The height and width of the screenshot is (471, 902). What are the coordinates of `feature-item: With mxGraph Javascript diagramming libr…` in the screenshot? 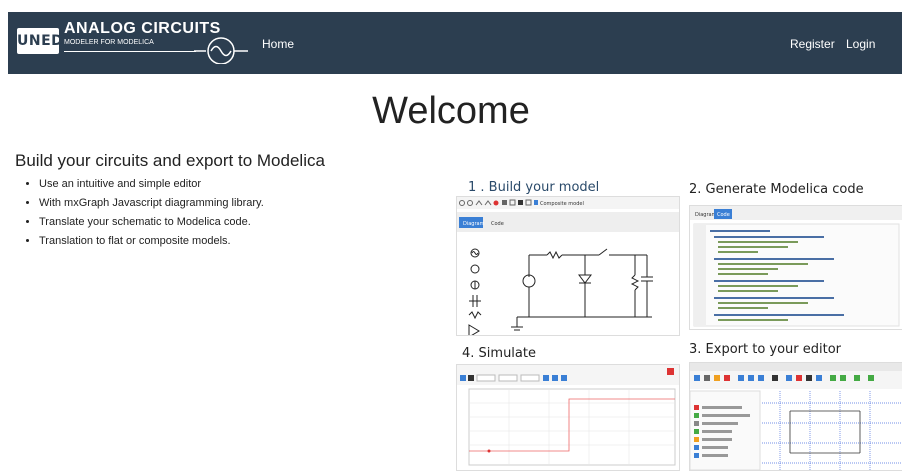 It's located at (151, 203).